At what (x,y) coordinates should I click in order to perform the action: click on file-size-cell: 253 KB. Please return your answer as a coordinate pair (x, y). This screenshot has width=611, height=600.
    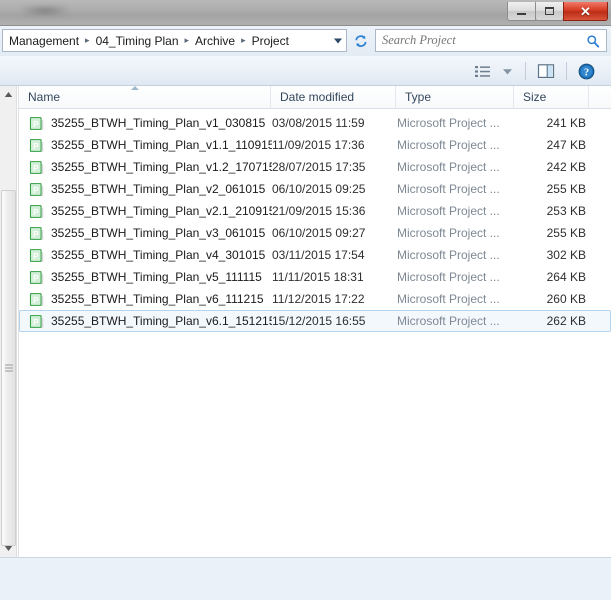
    Looking at the image, I should click on (566, 211).